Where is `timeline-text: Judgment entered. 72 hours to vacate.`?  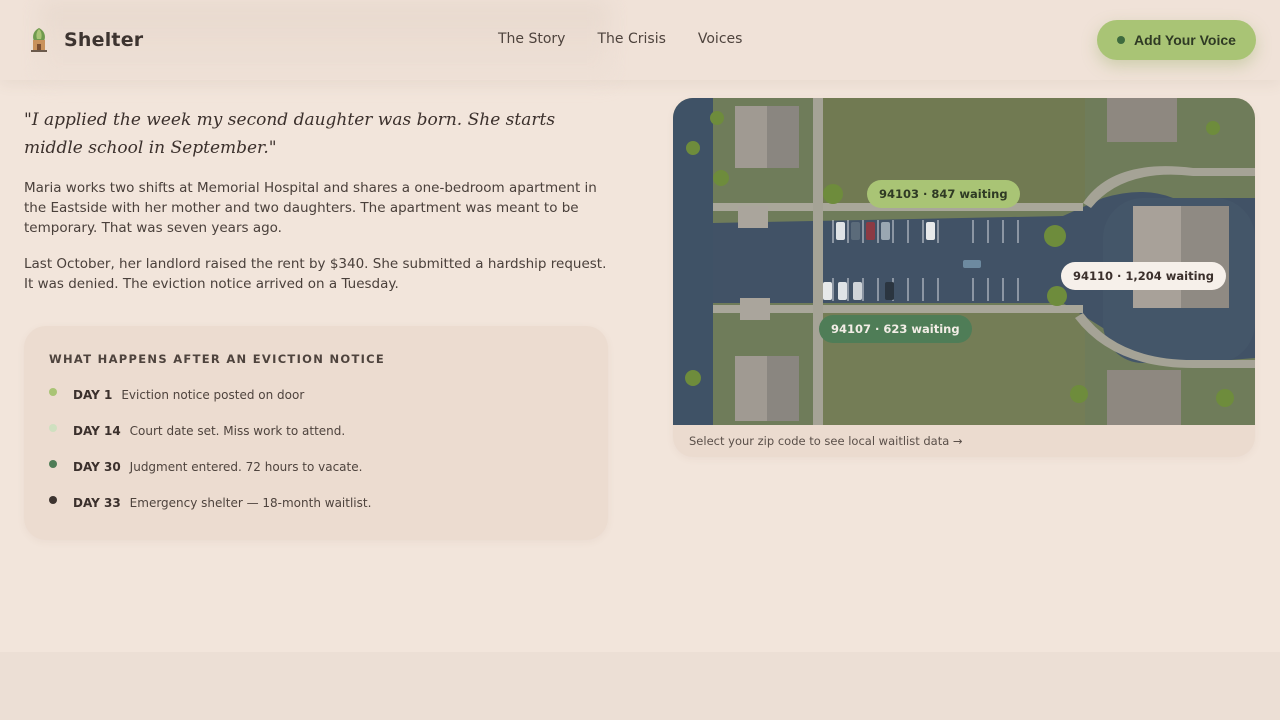 timeline-text: Judgment entered. 72 hours to vacate. is located at coordinates (246, 467).